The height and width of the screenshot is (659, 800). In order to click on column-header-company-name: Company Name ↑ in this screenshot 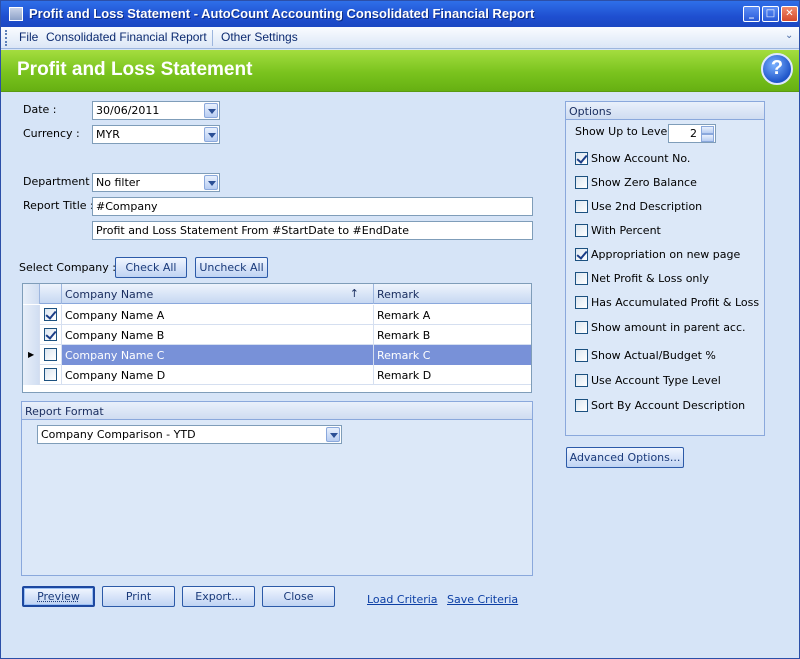, I will do `click(218, 294)`.